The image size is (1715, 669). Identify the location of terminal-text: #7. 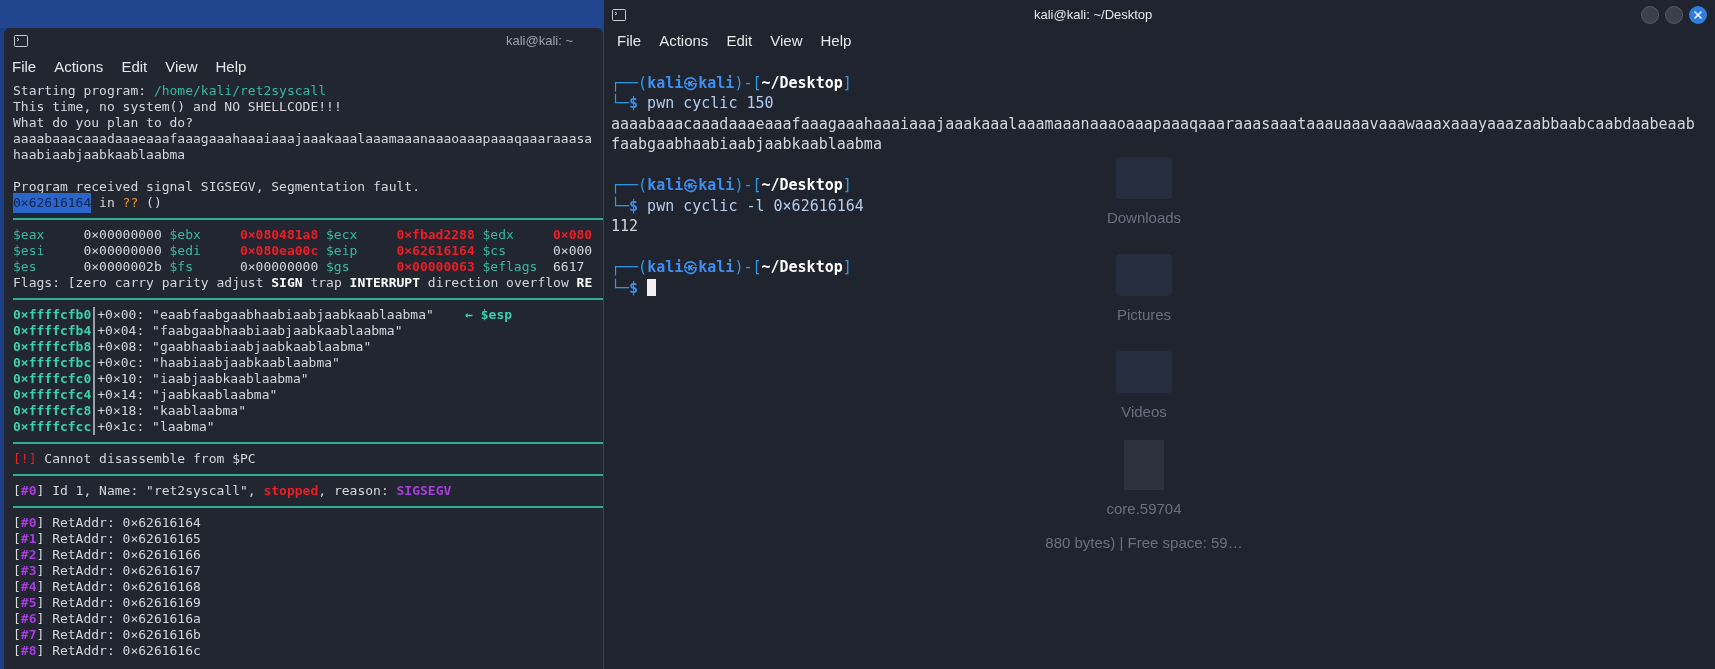
(28, 635).